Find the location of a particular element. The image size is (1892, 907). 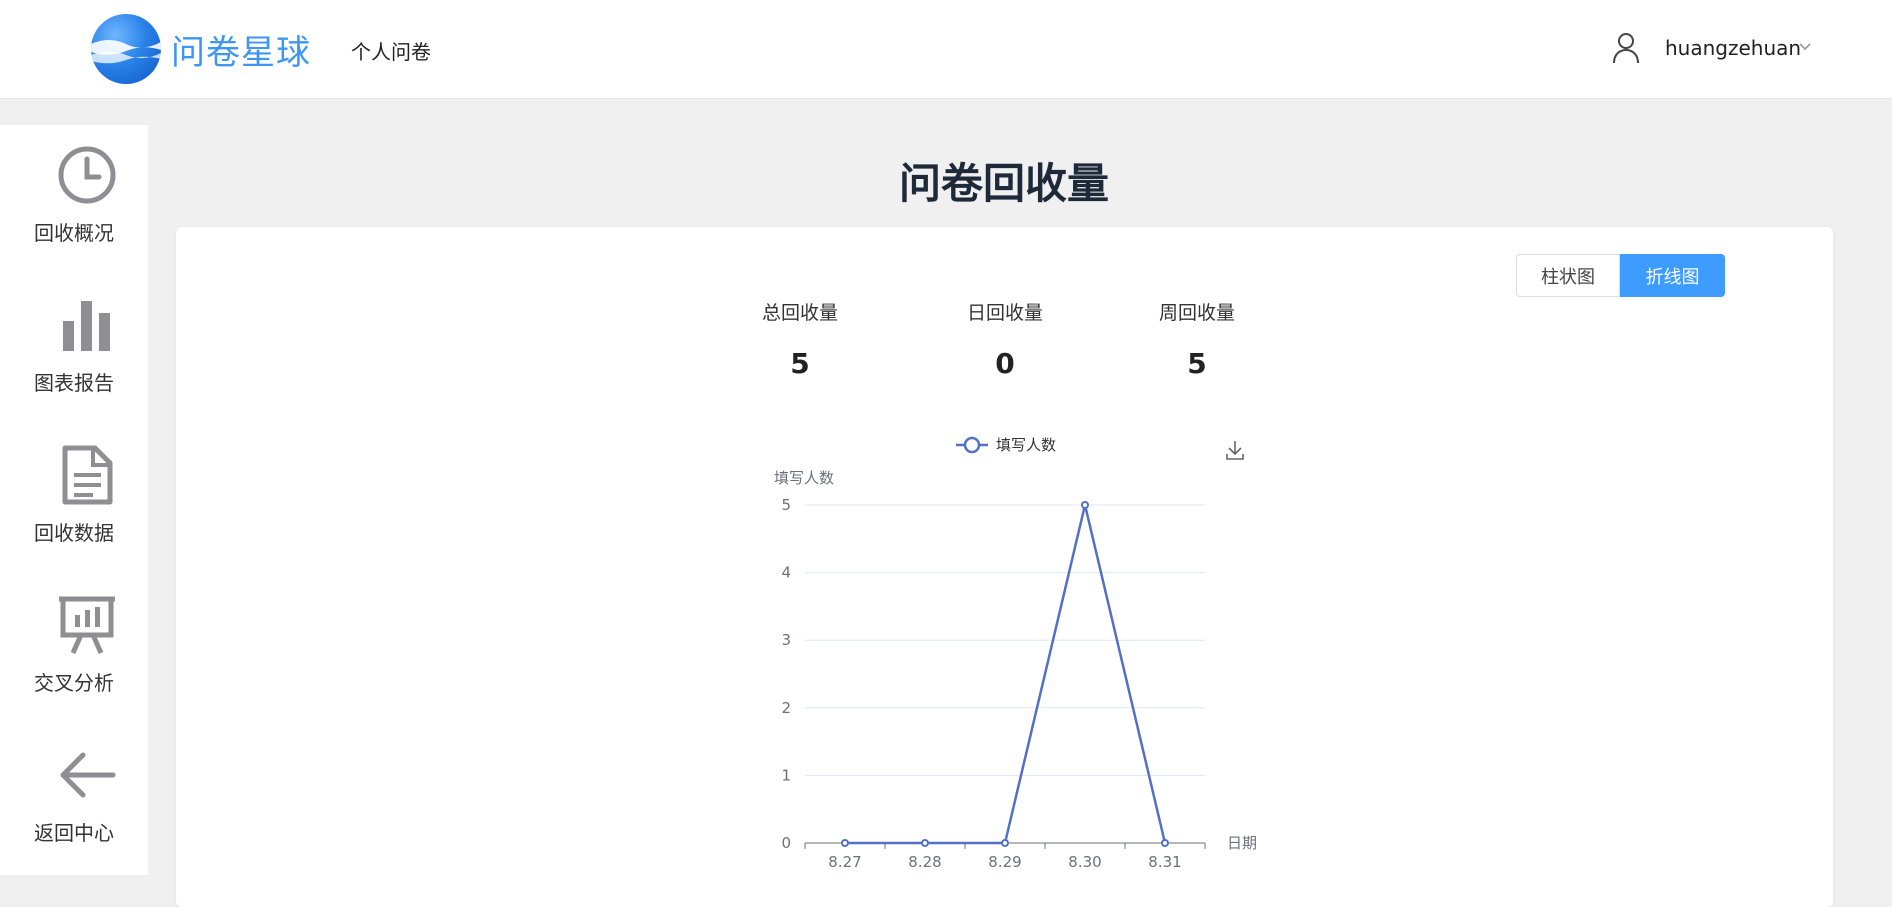

sidebar-item-chart-report: 图表报告 is located at coordinates (74, 350).